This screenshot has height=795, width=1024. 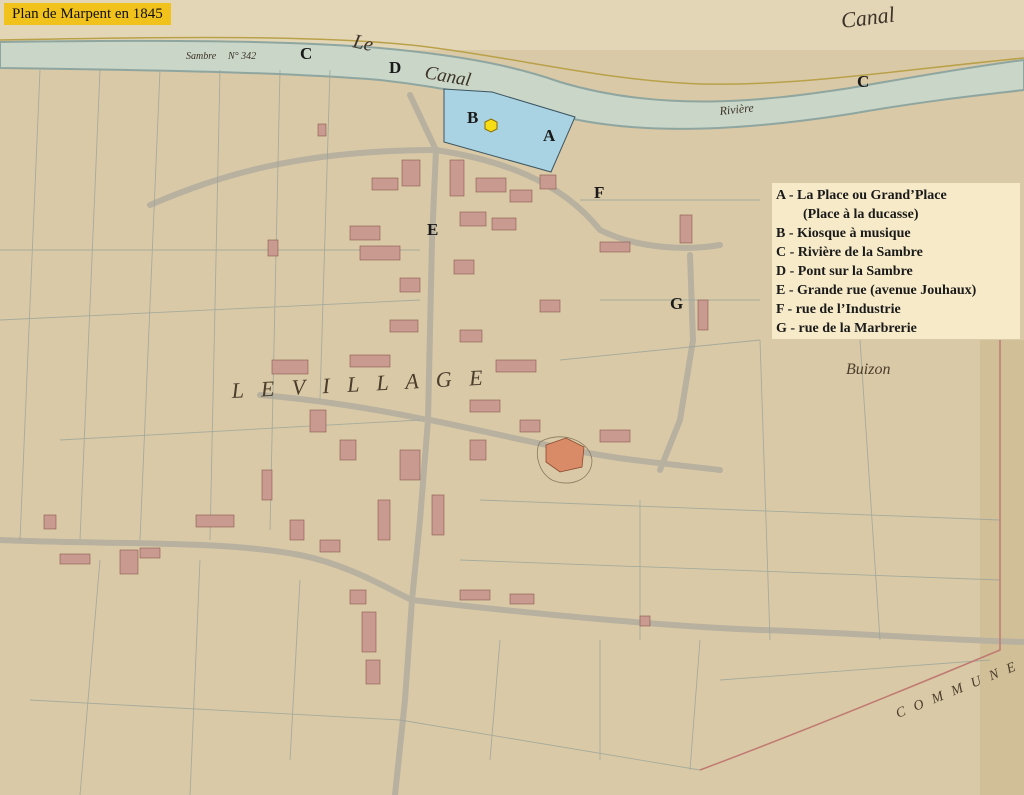 What do you see at coordinates (491, 125) in the screenshot?
I see `kiosk-marker` at bounding box center [491, 125].